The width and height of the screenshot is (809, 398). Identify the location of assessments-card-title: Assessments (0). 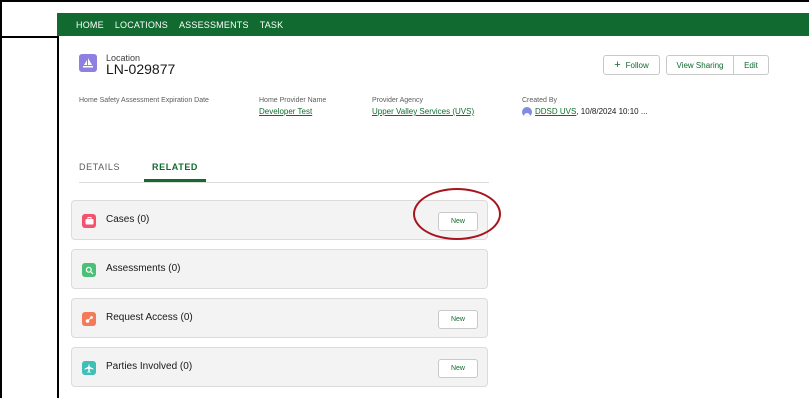
(143, 268).